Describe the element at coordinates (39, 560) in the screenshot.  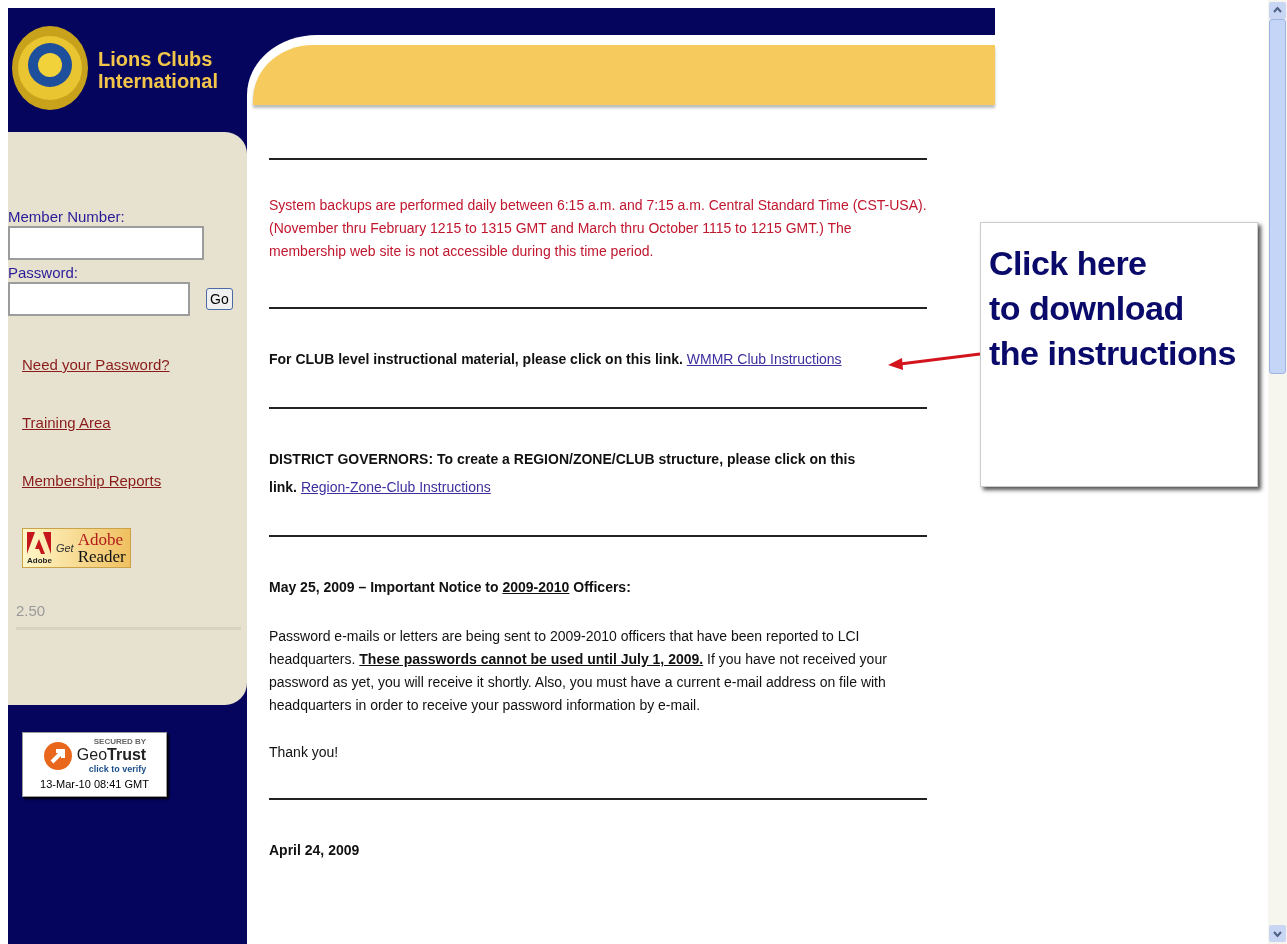
I see `brand-label: Adobe` at that location.